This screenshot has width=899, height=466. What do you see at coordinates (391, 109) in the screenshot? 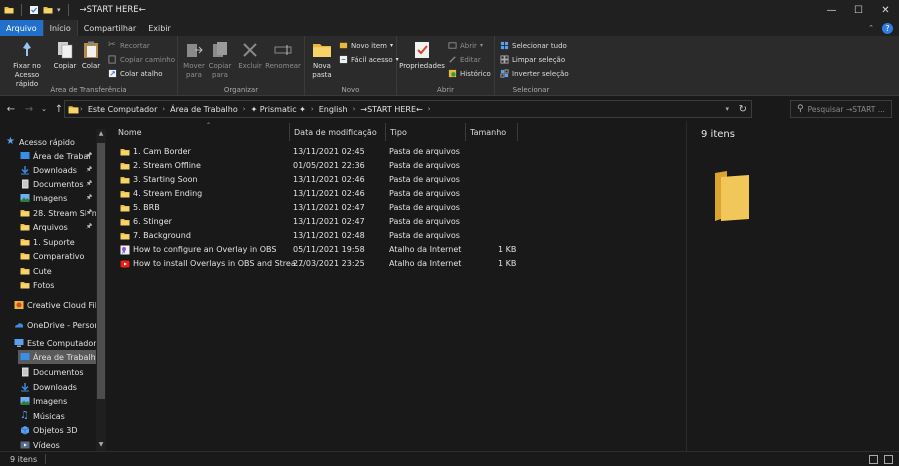
I see `breadcrumb-start-here: →START HERE←` at bounding box center [391, 109].